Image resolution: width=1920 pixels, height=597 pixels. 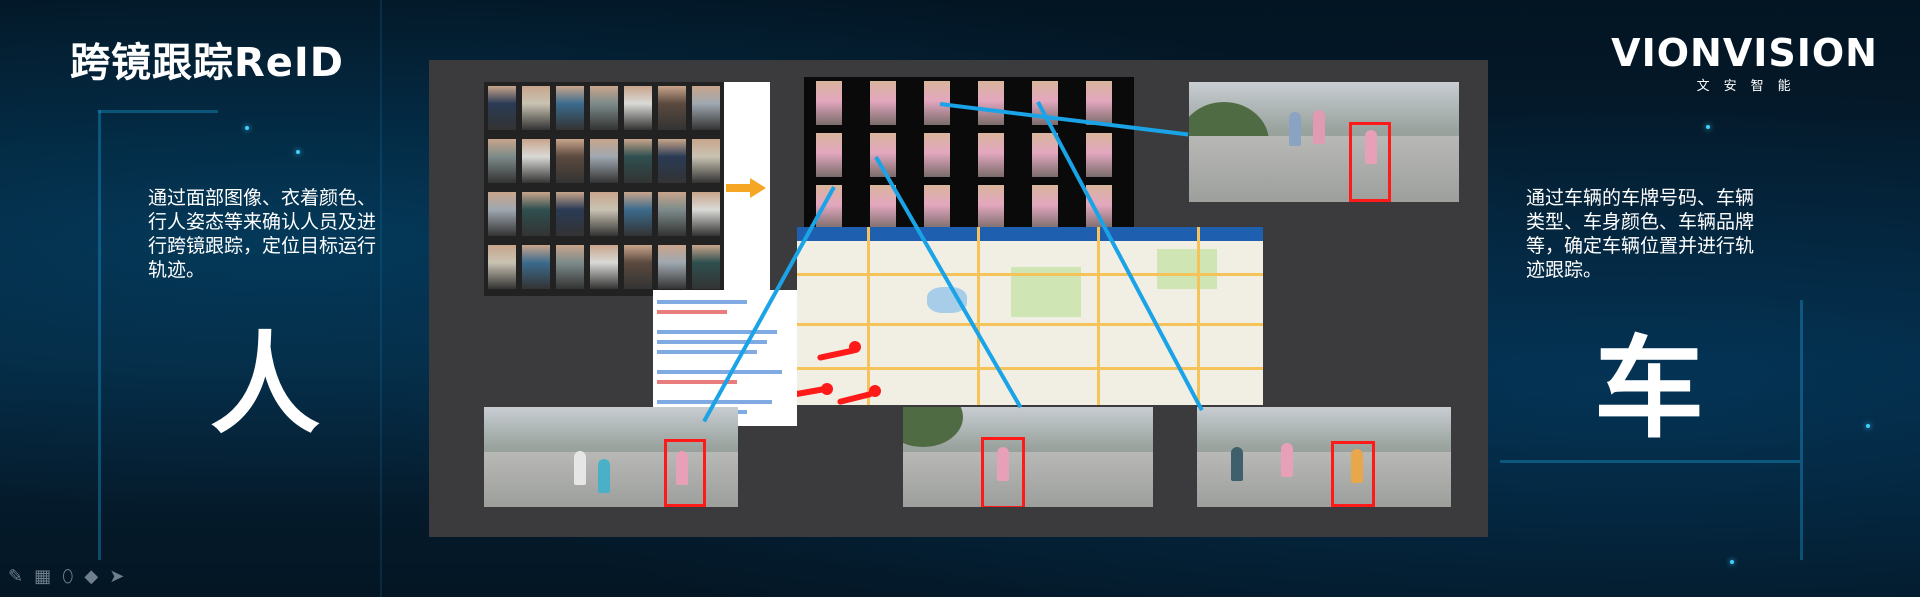 What do you see at coordinates (1324, 457) in the screenshot?
I see `camera-scene-bottom-right` at bounding box center [1324, 457].